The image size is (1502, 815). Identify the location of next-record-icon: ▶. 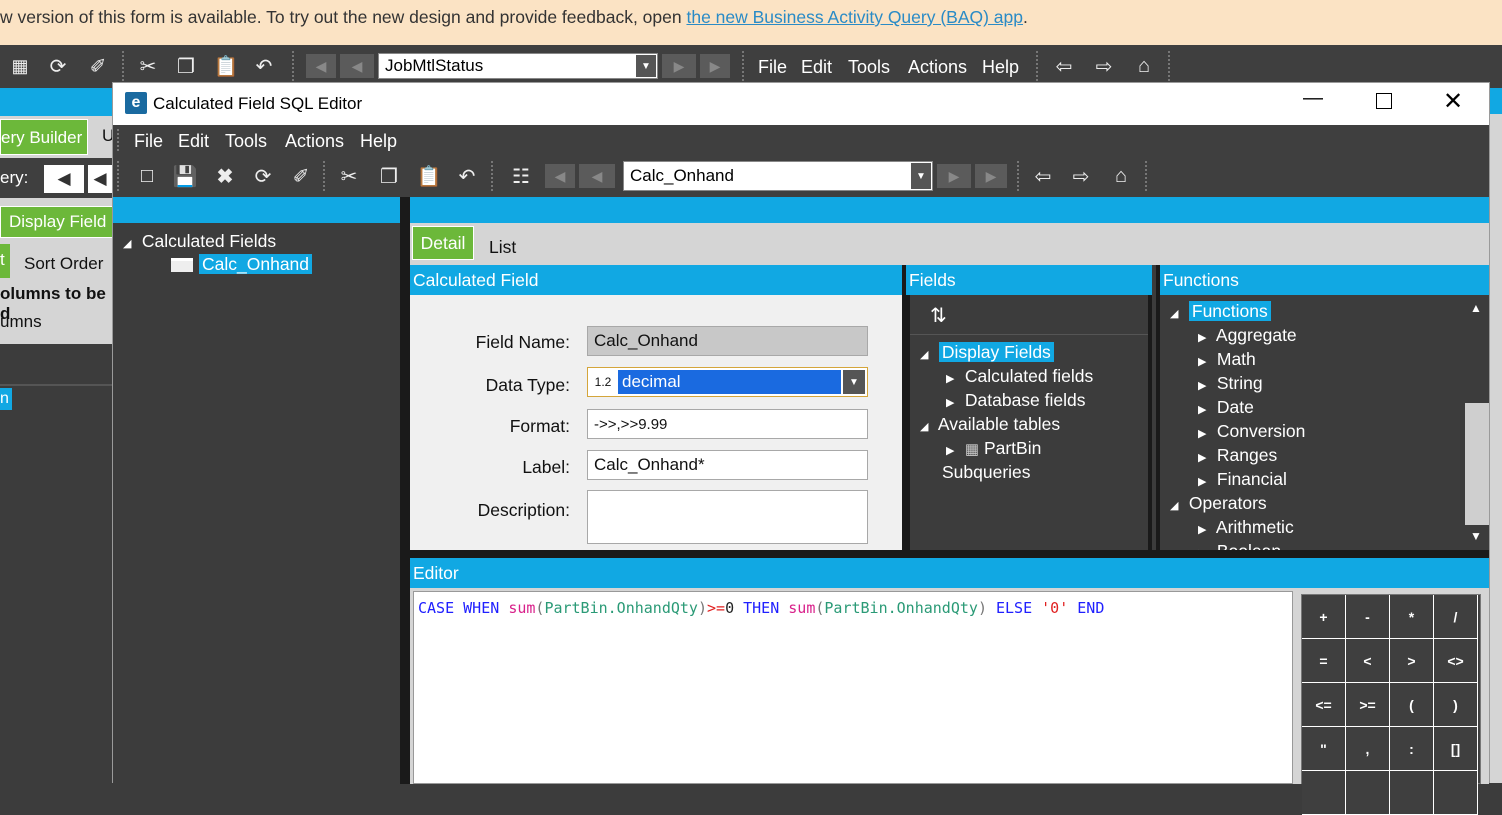
(679, 66).